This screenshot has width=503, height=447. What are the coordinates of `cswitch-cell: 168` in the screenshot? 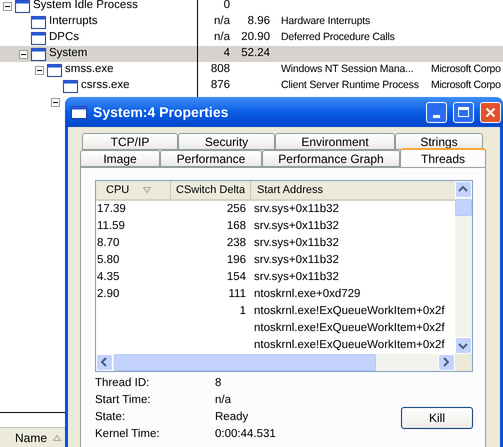 It's located at (236, 226).